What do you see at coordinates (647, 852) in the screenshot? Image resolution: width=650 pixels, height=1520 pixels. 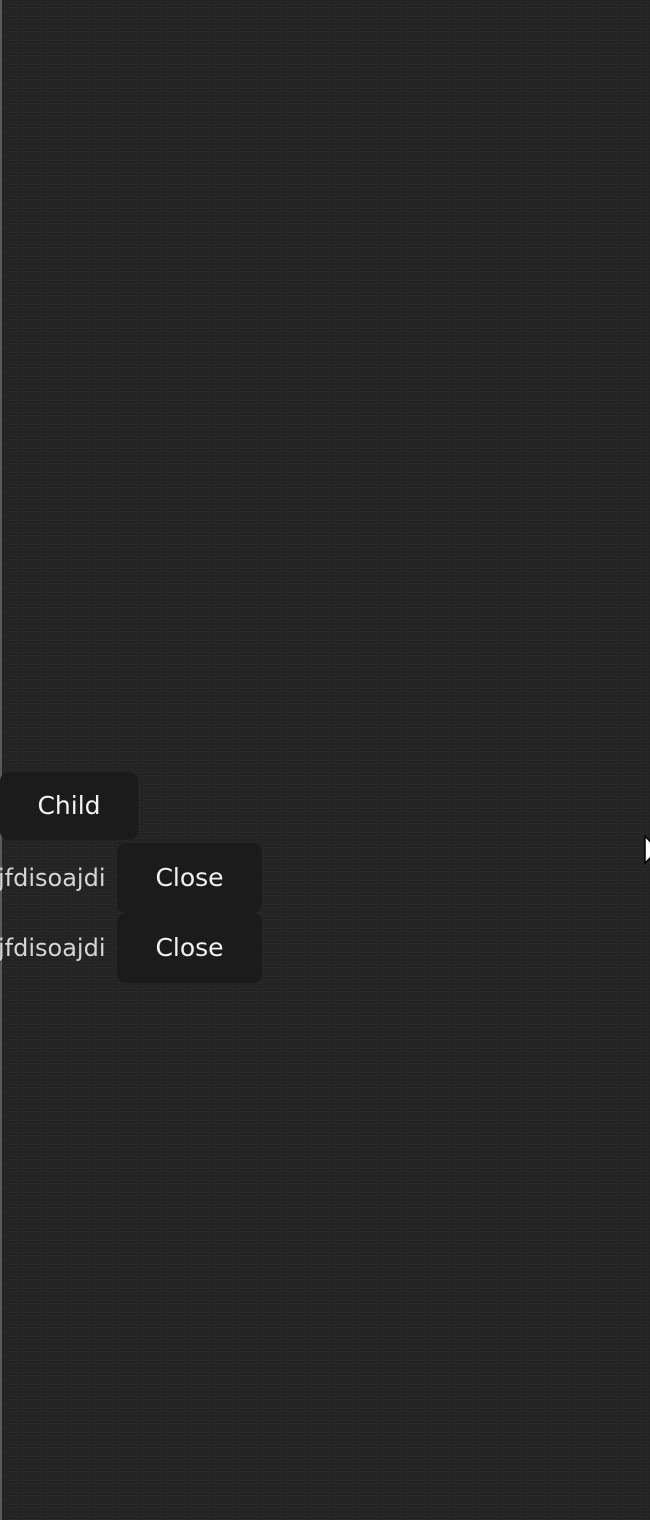 I see `mouse-pointer-icon` at bounding box center [647, 852].